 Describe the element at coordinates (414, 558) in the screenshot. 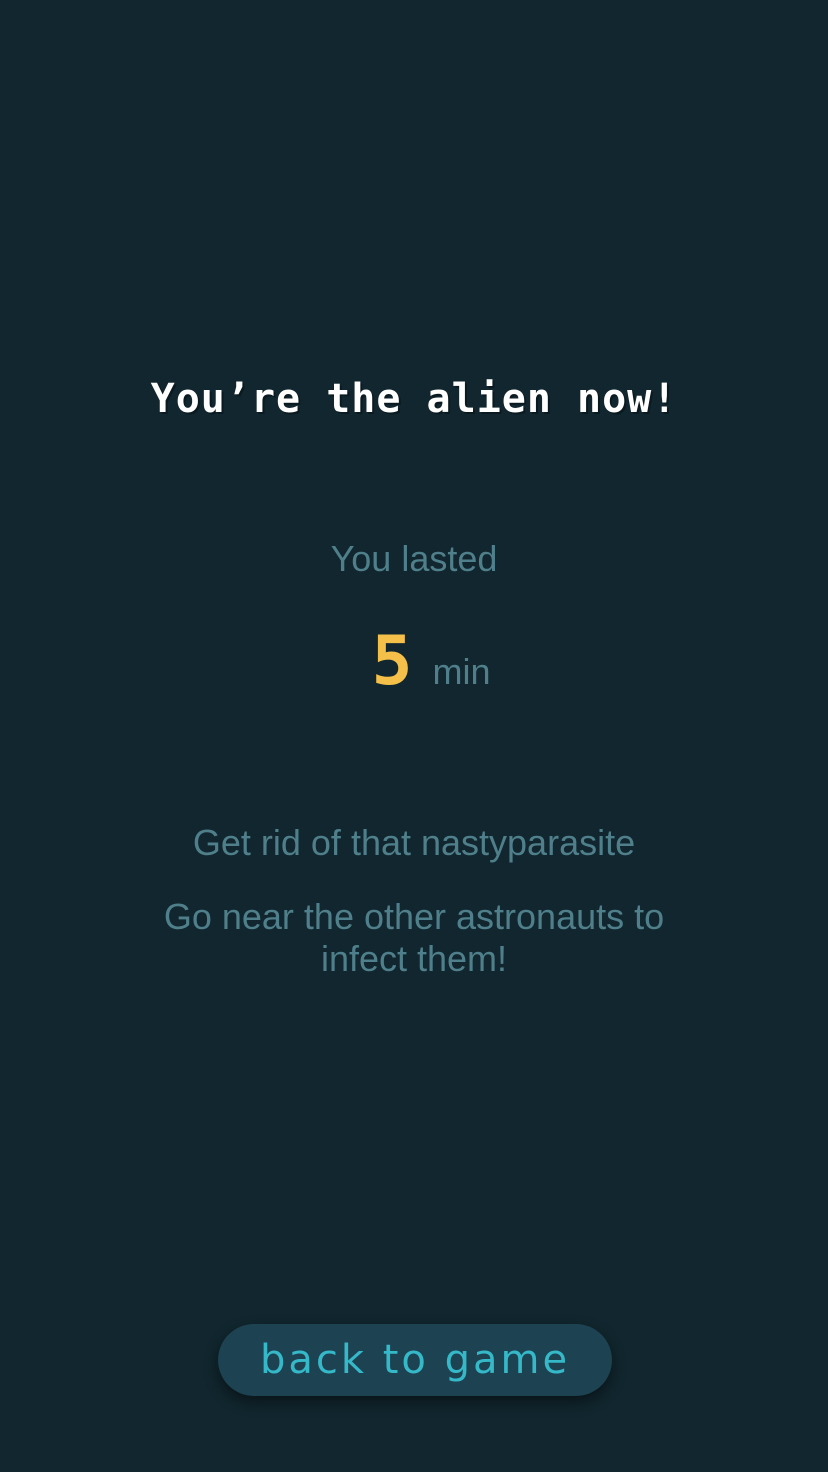

I see `lasted-label: You lasted` at that location.